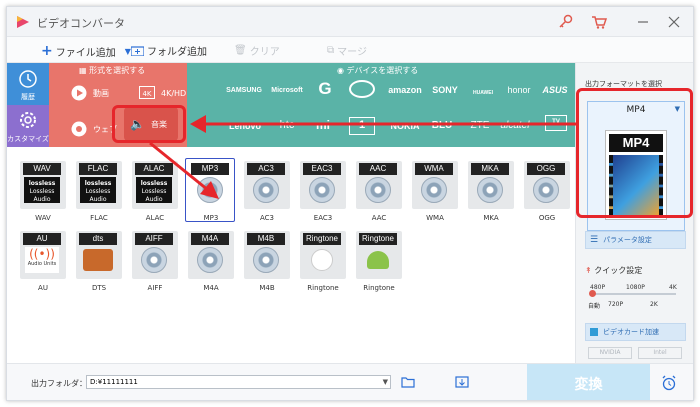 The image size is (700, 407). I want to click on convert-button: 変換, so click(588, 382).